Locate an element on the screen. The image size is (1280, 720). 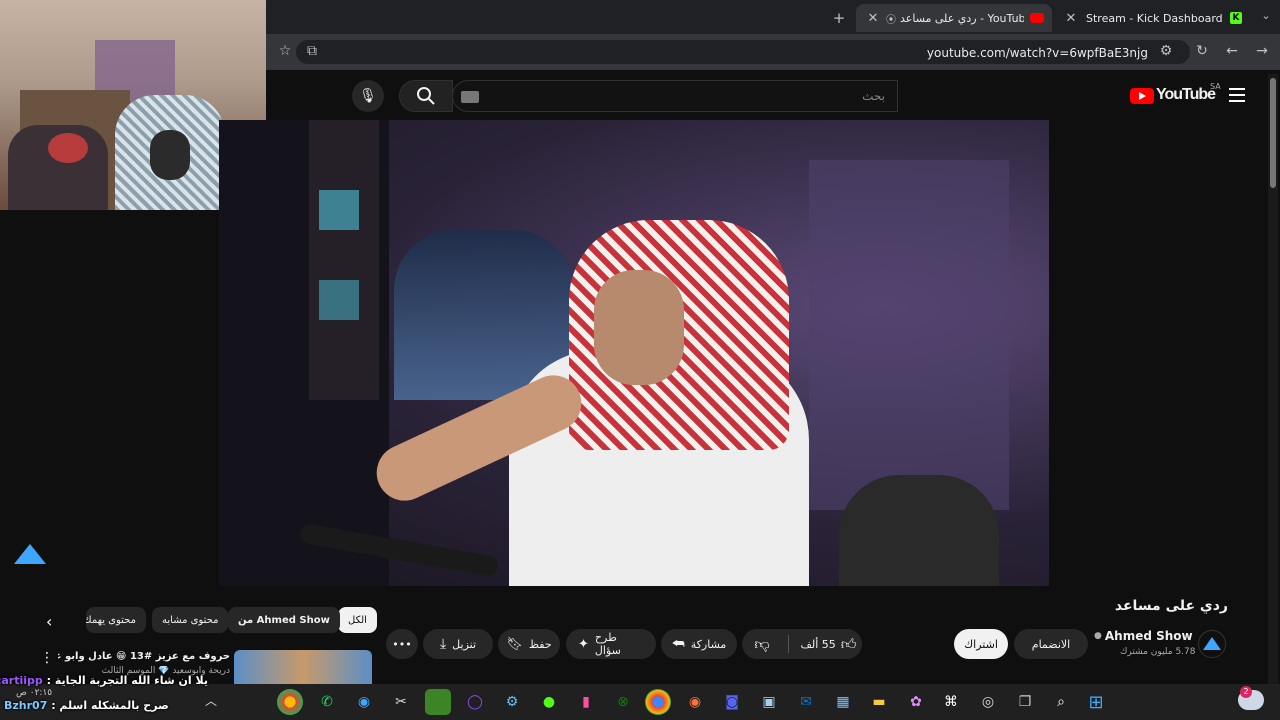
headphones is located at coordinates (170, 155).